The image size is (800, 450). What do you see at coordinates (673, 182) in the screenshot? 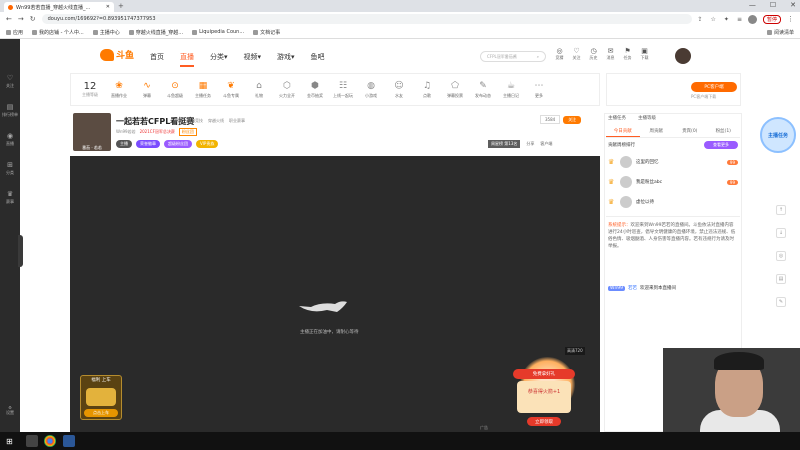
I see `rank-row: ♛ 我是粉丝abc 99` at bounding box center [673, 182].